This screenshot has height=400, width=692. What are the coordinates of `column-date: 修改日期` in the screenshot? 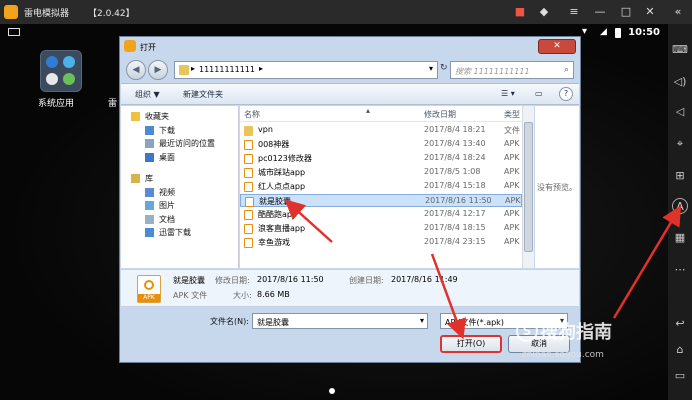 It's located at (440, 114).